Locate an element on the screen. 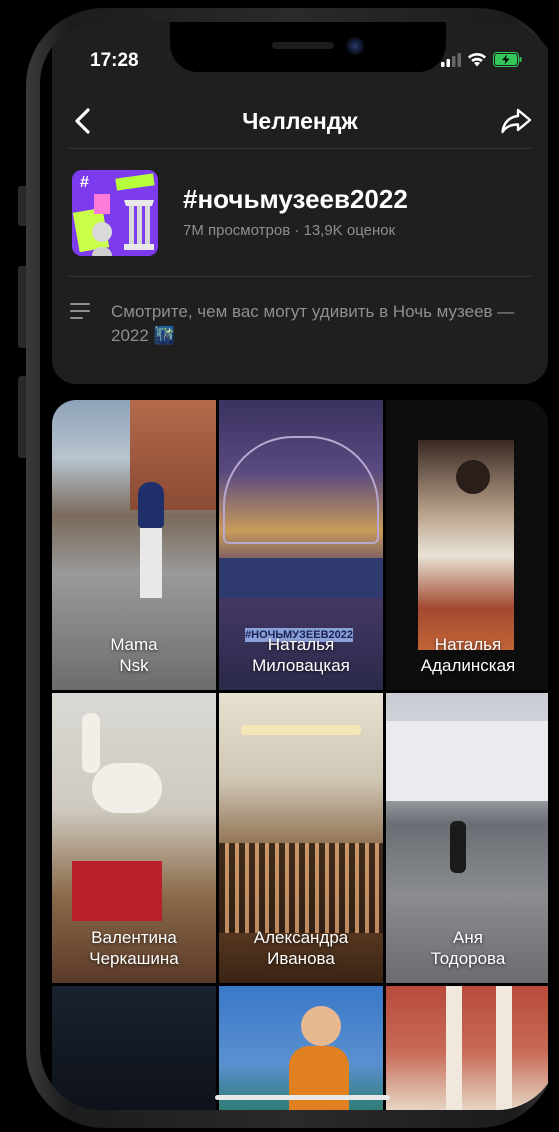 The image size is (559, 1132). share-arrow-icon is located at coordinates (516, 121).